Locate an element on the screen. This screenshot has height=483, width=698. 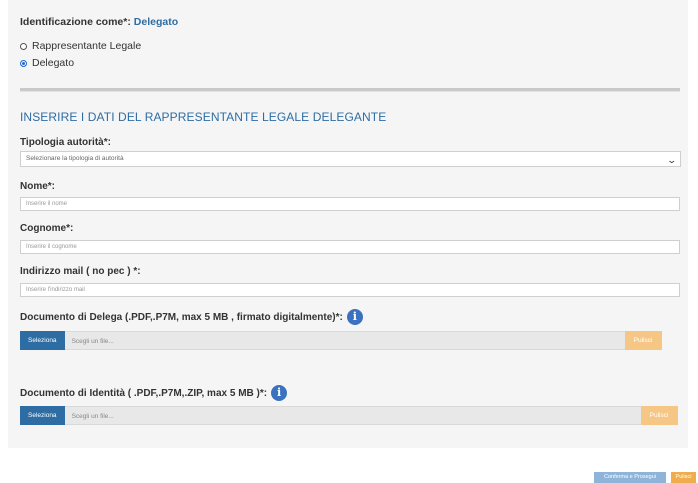
identity-file-picker: Seleziona Scegli un file... Pulisci is located at coordinates (349, 415).